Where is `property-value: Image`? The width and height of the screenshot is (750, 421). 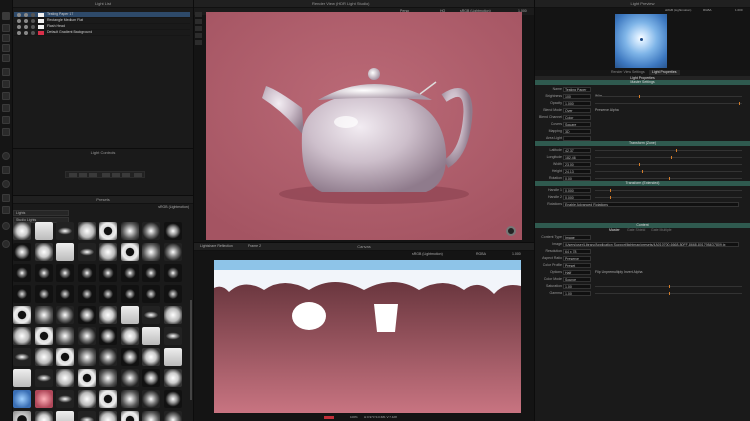
property-value: Image is located at coordinates (577, 237).